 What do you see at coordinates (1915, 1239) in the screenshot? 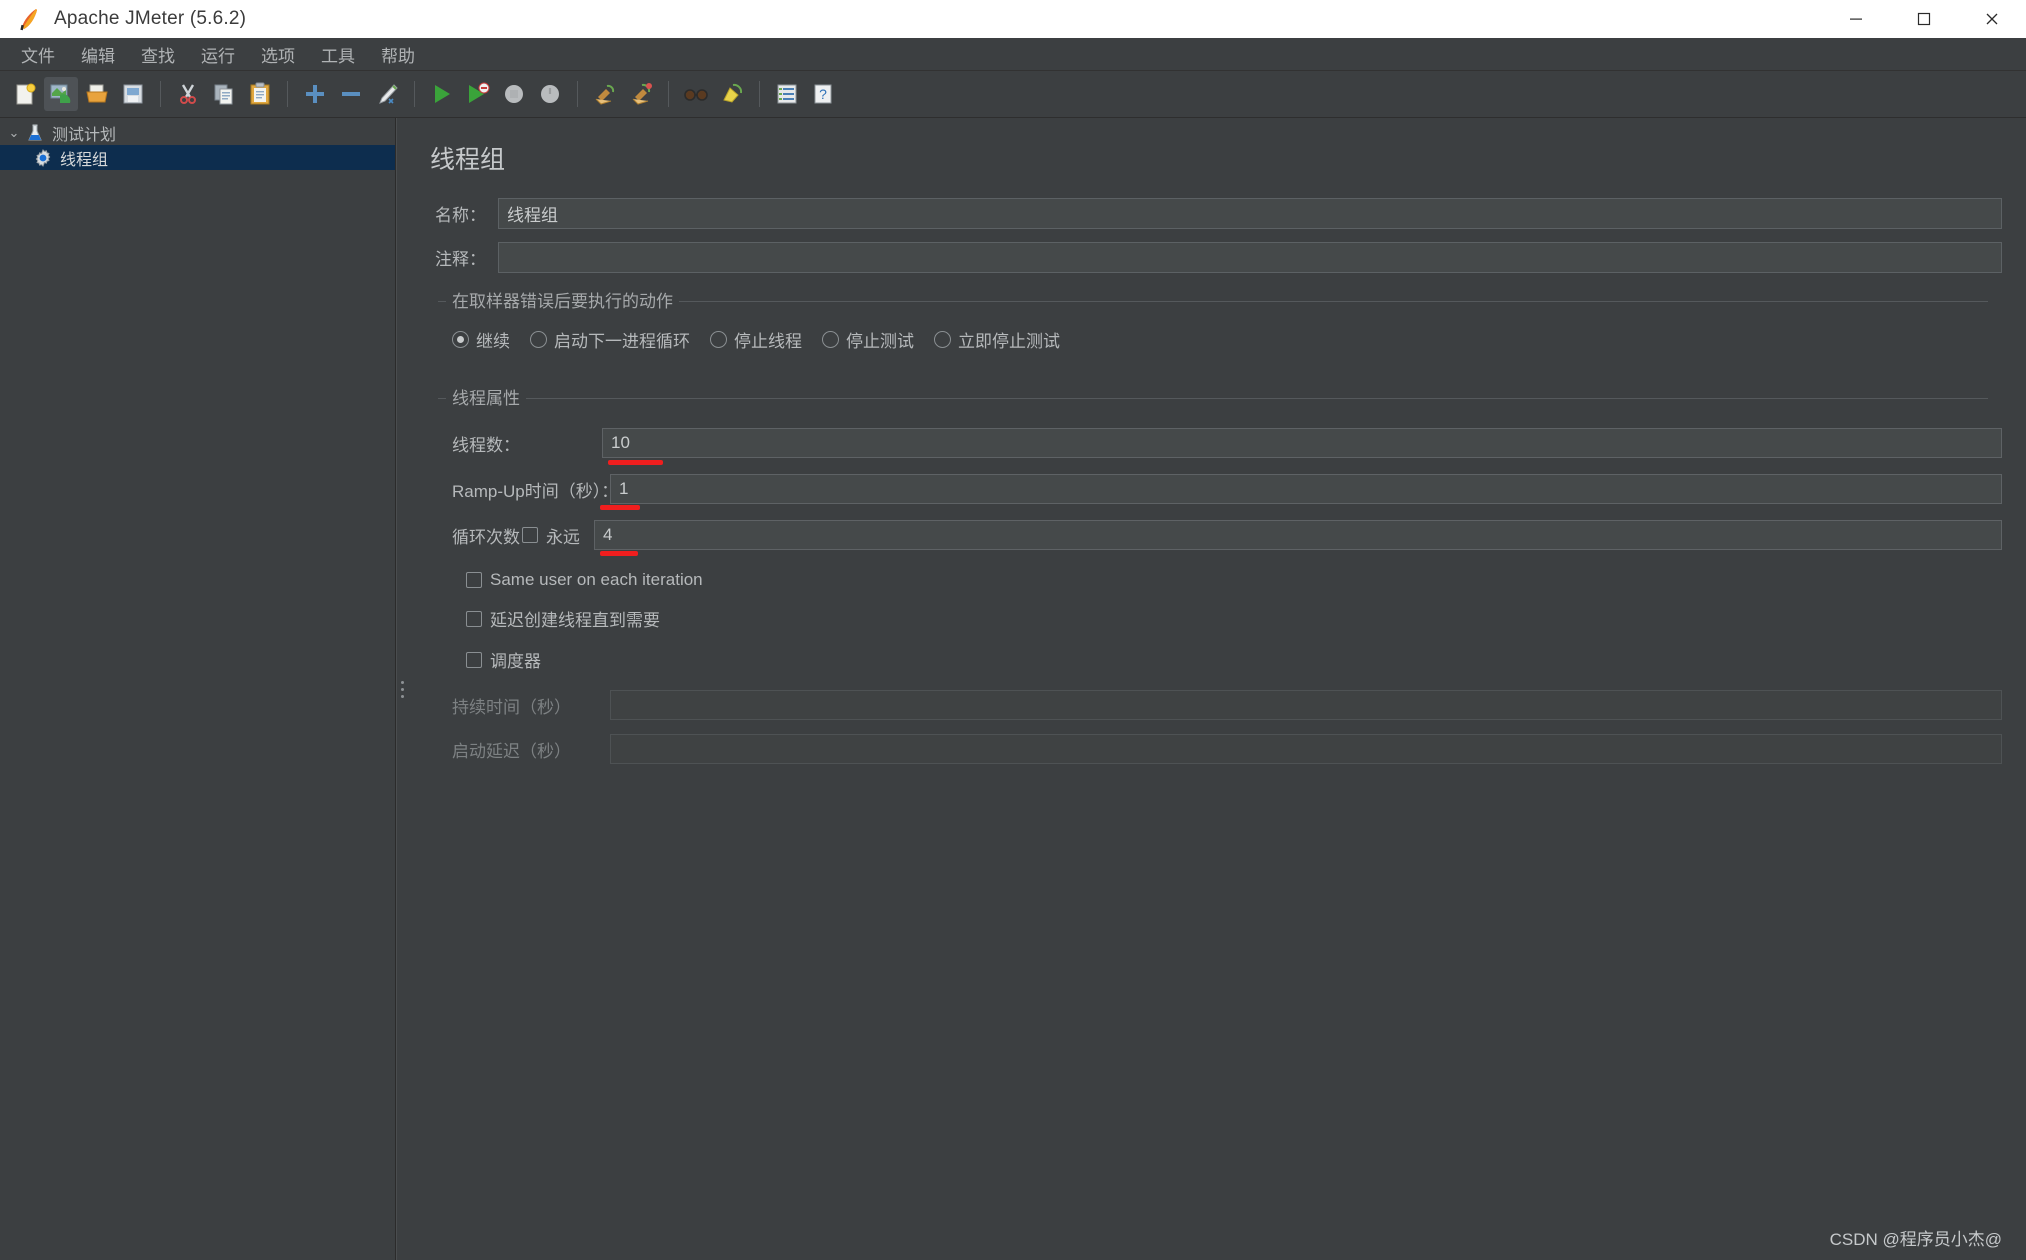
I see `watermark: CSDN @程序员小杰@` at bounding box center [1915, 1239].